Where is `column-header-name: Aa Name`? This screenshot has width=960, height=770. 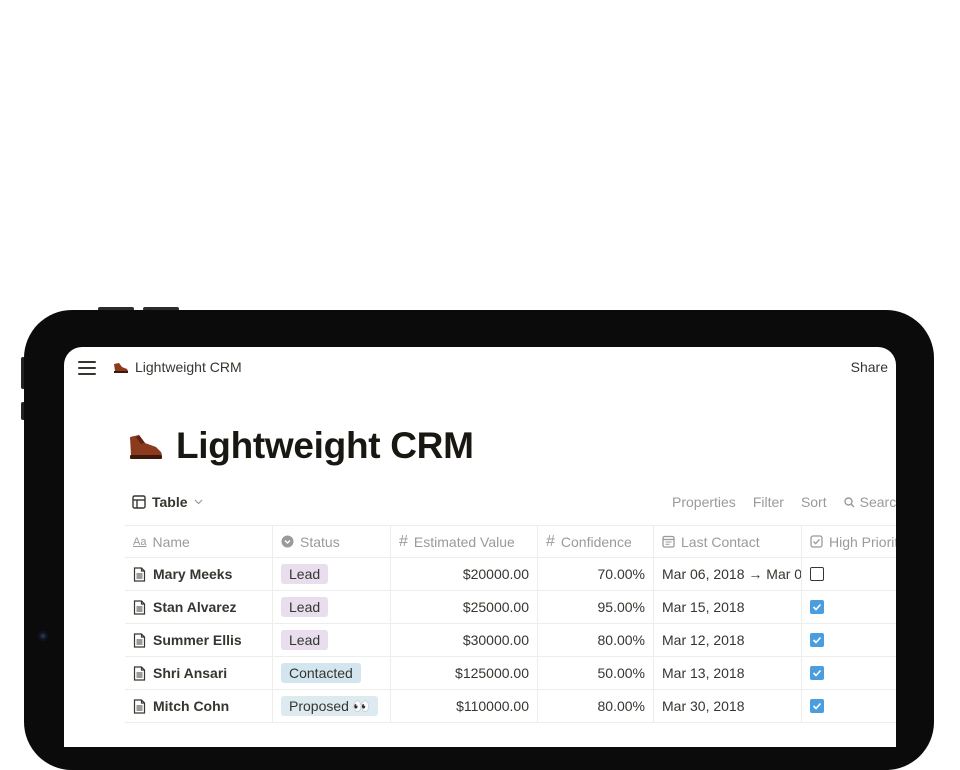
column-header-name: Aa Name is located at coordinates (199, 541).